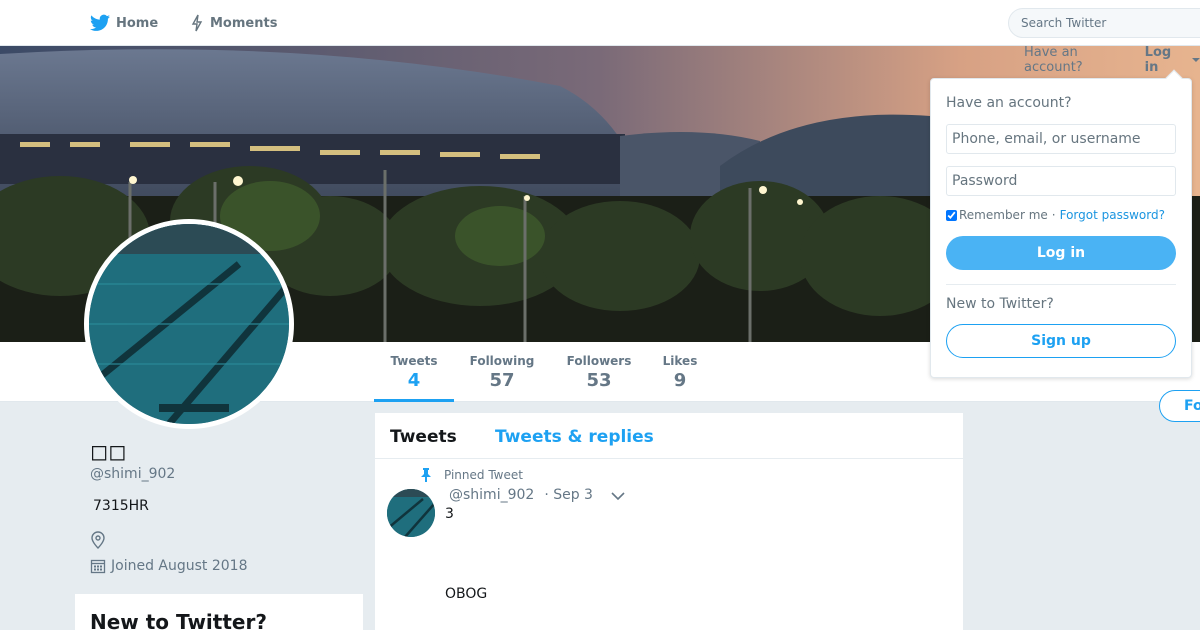  What do you see at coordinates (1003, 215) in the screenshot?
I see `remember-label: Remember me` at bounding box center [1003, 215].